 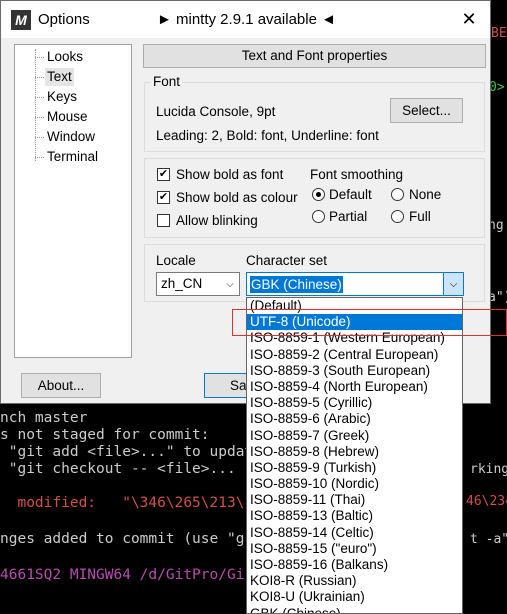 What do you see at coordinates (163, 220) in the screenshot?
I see `allow-blinking-checkbox` at bounding box center [163, 220].